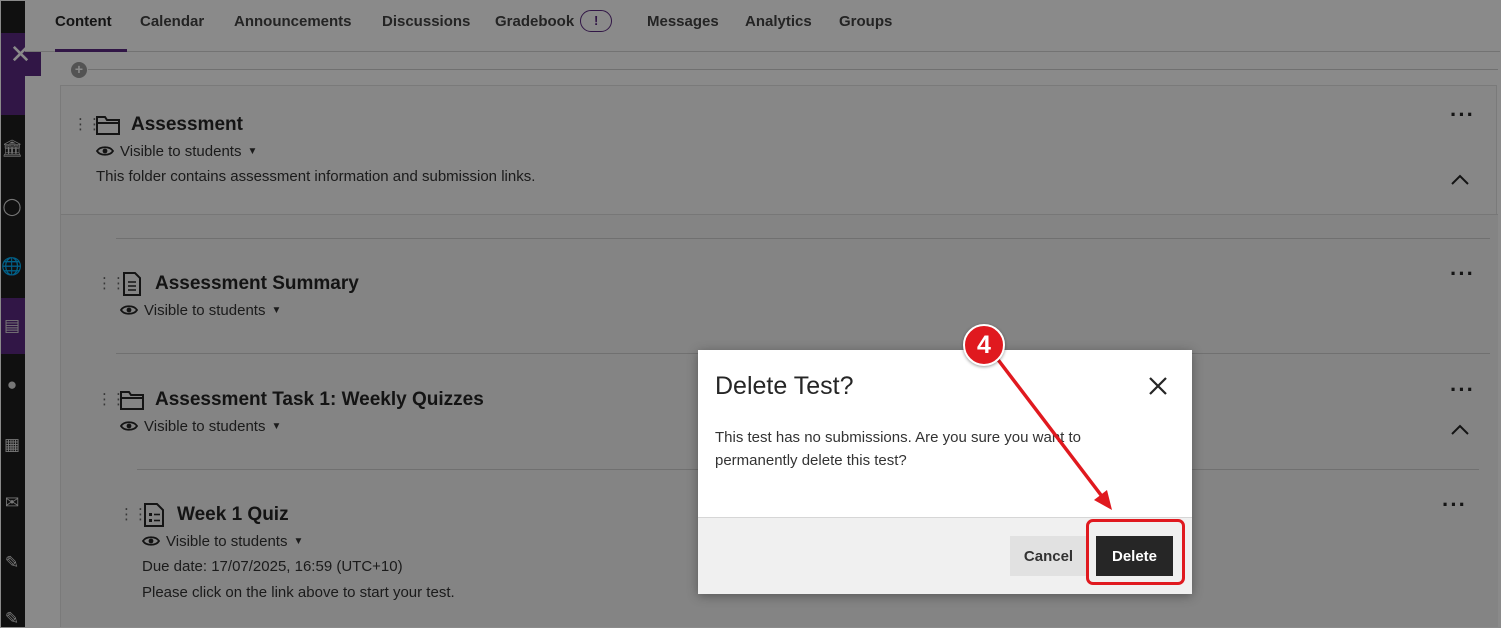  Describe the element at coordinates (784, 386) in the screenshot. I see `dialog-title: Delete Test?` at that location.